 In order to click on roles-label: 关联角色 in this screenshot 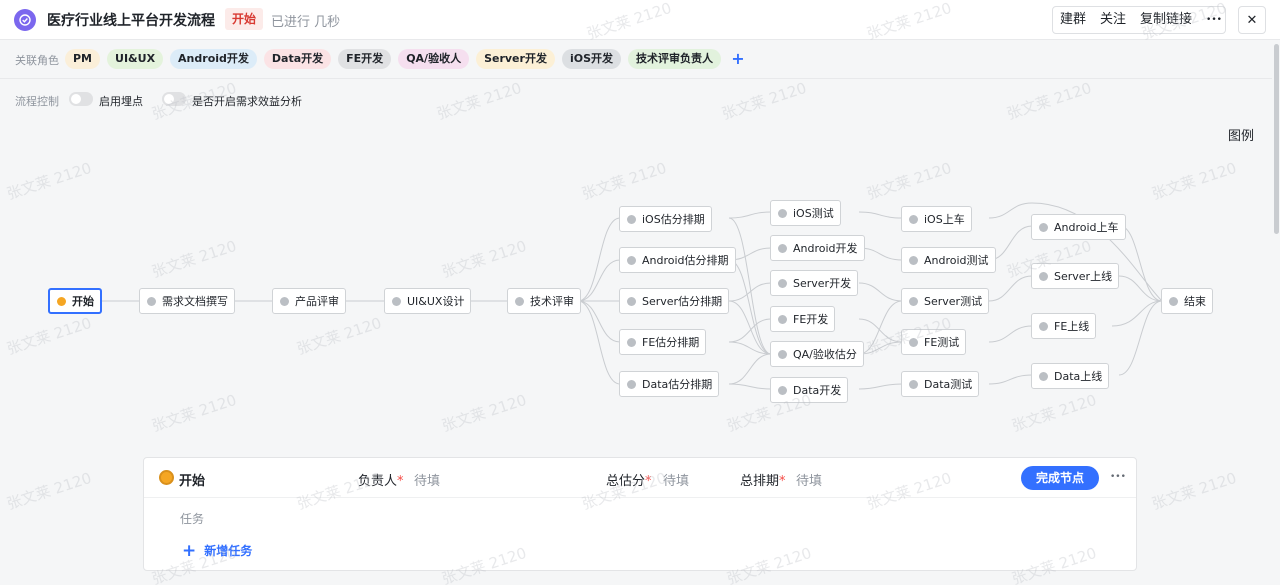, I will do `click(37, 60)`.